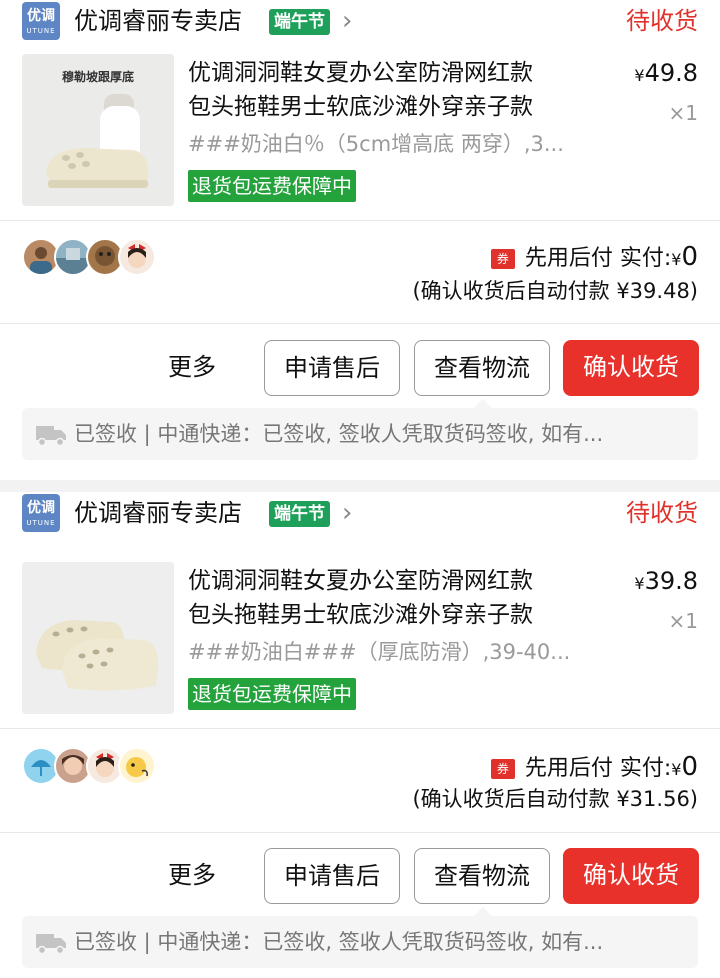 The height and width of the screenshot is (978, 720). What do you see at coordinates (98, 638) in the screenshot?
I see `product-image` at bounding box center [98, 638].